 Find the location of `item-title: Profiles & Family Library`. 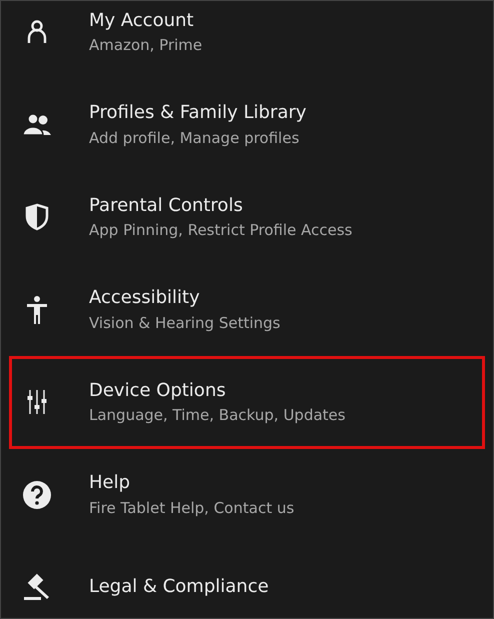

item-title: Profiles & Family Library is located at coordinates (197, 113).